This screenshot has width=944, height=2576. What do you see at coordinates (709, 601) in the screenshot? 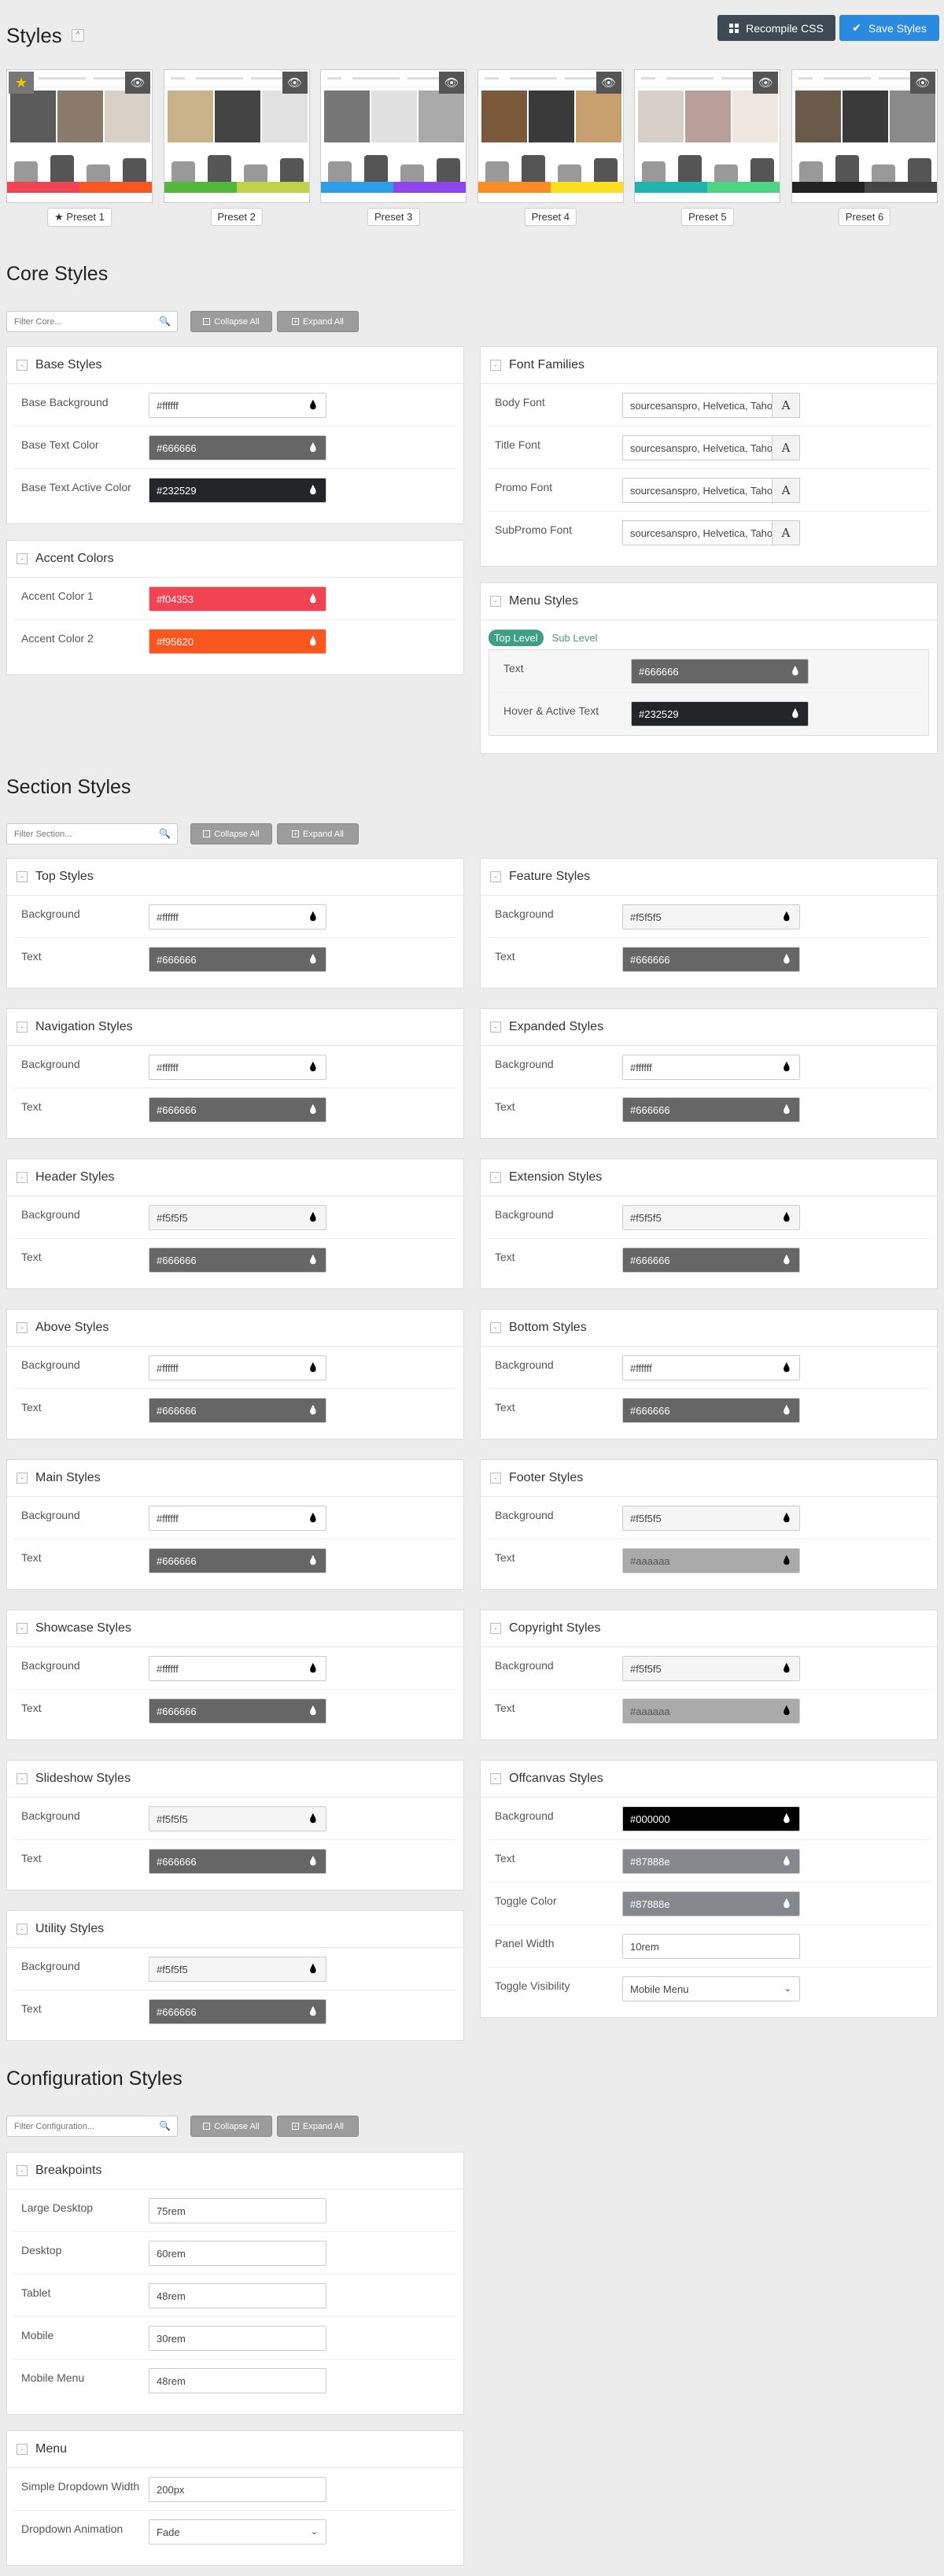
I see `card-header: - Menu Styles` at bounding box center [709, 601].